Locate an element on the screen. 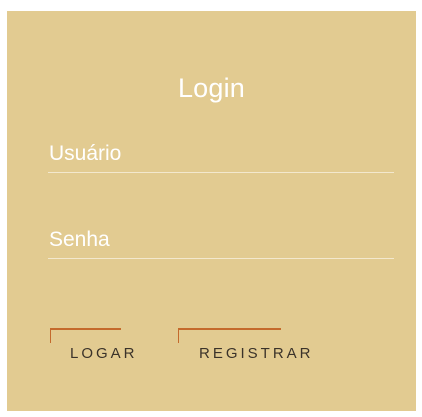 The image size is (422, 417). register-button-label: REGISTRAR is located at coordinates (256, 353).